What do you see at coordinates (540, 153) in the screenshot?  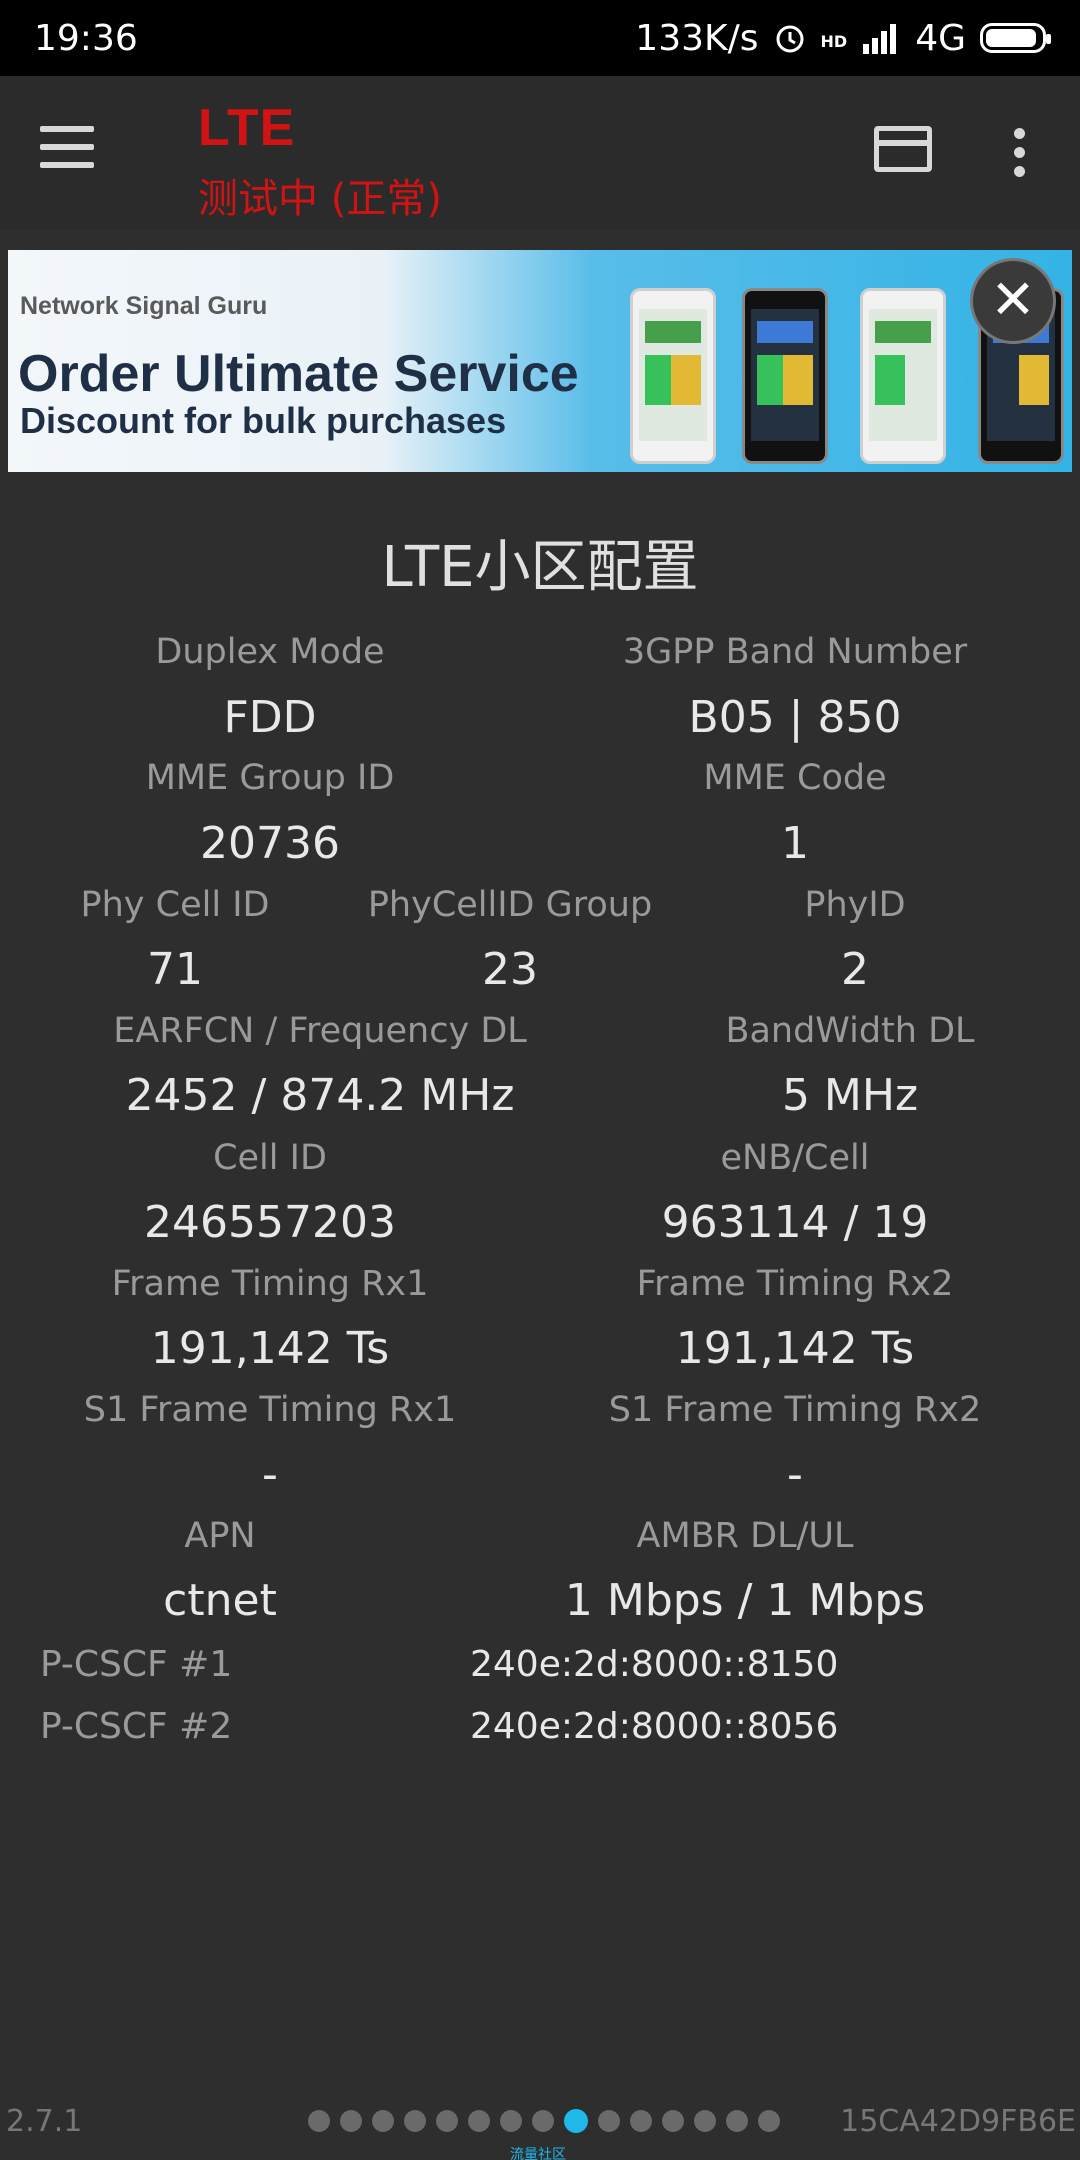 I see `app-toolbar: LTE 测试中 (正常)` at bounding box center [540, 153].